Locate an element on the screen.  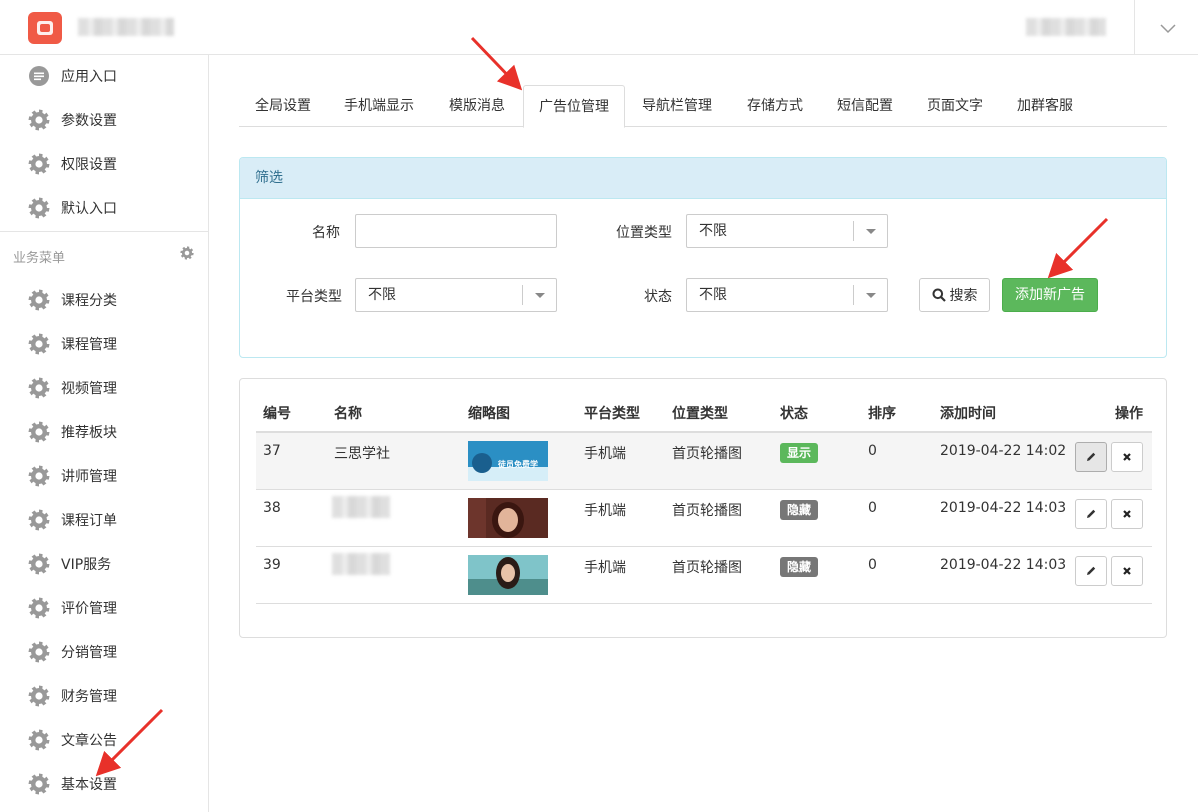
sidebar-item-label: 基本设置 is located at coordinates (89, 785).